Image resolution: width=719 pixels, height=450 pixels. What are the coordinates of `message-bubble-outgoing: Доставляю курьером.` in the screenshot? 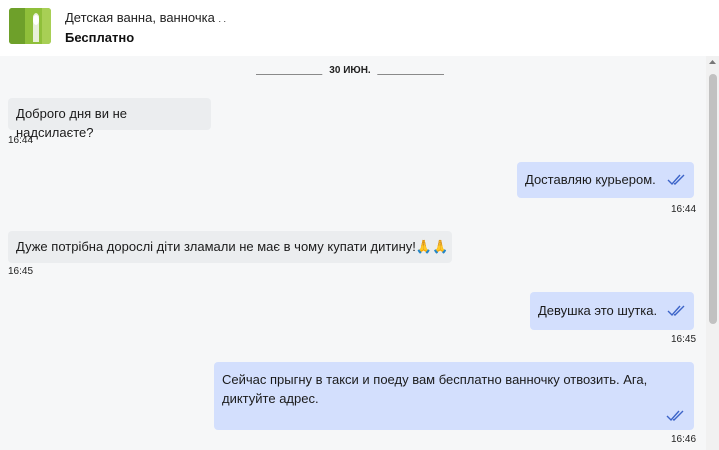 It's located at (605, 180).